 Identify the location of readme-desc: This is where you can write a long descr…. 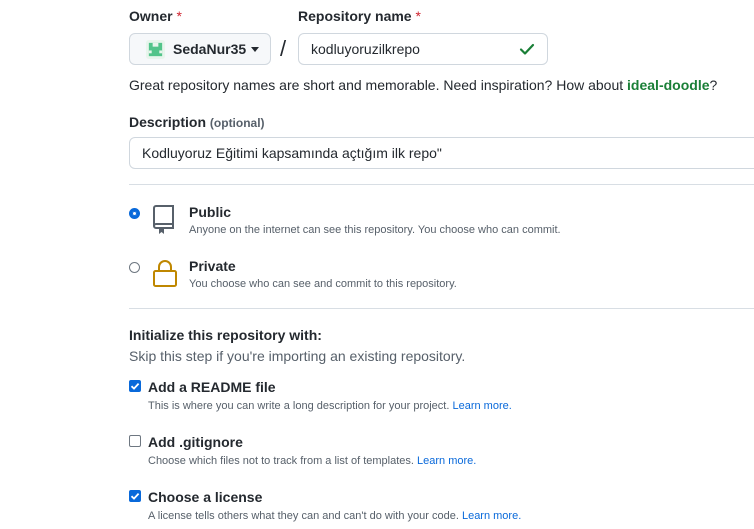
(330, 406).